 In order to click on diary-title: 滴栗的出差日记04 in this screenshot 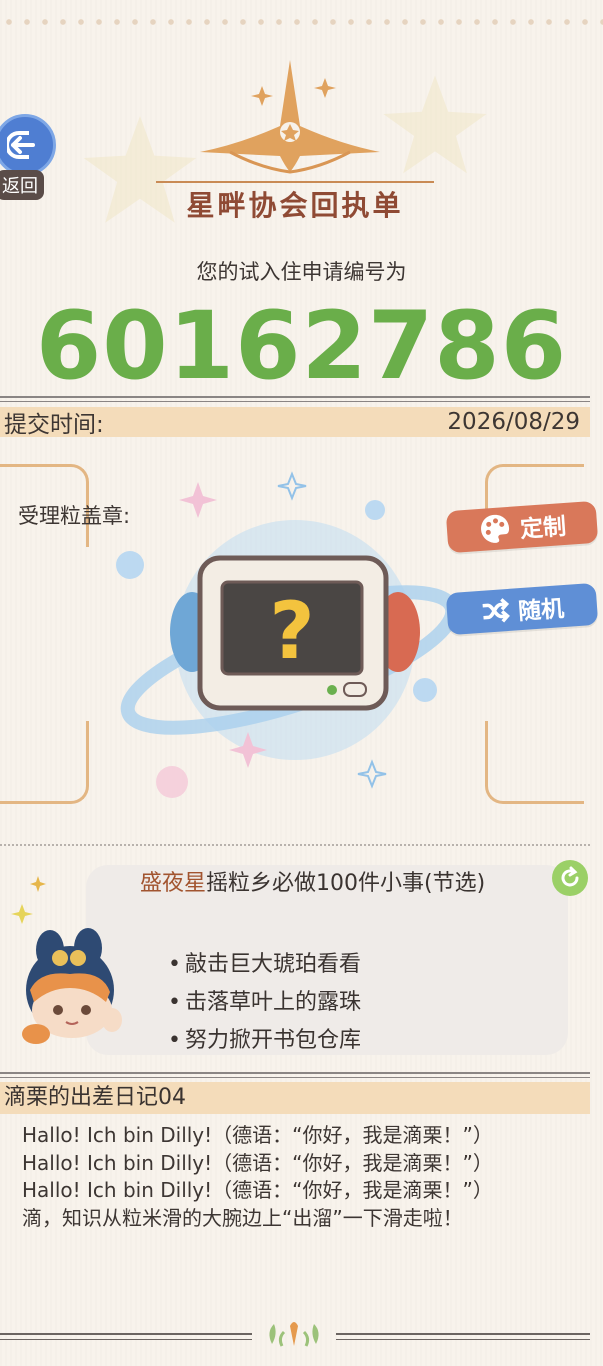, I will do `click(295, 1098)`.